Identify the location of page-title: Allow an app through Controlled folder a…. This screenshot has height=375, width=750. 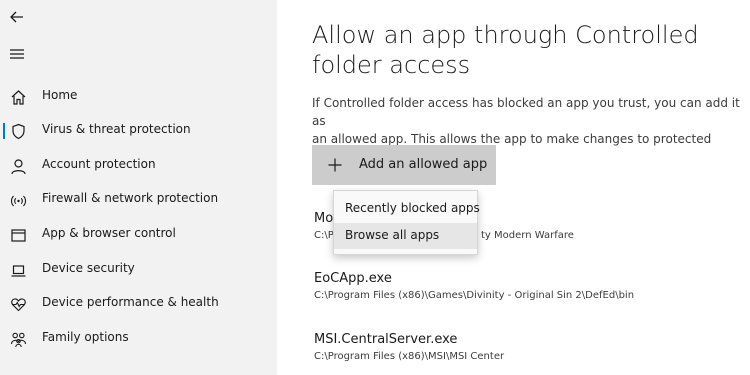
(505, 50).